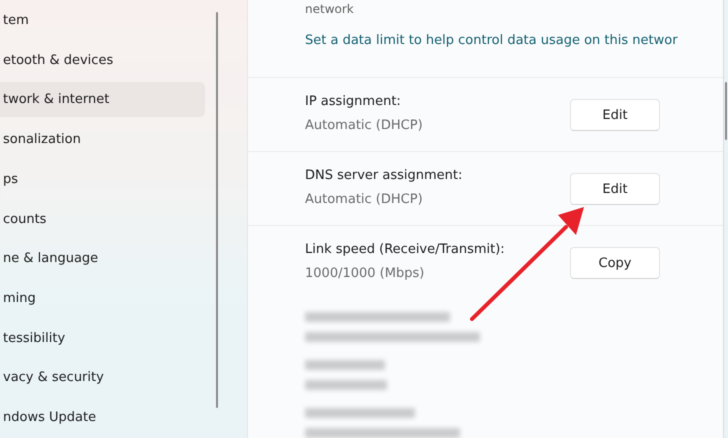  Describe the element at coordinates (405, 249) in the screenshot. I see `property-label: Link speed (Receive/Transmit):` at that location.